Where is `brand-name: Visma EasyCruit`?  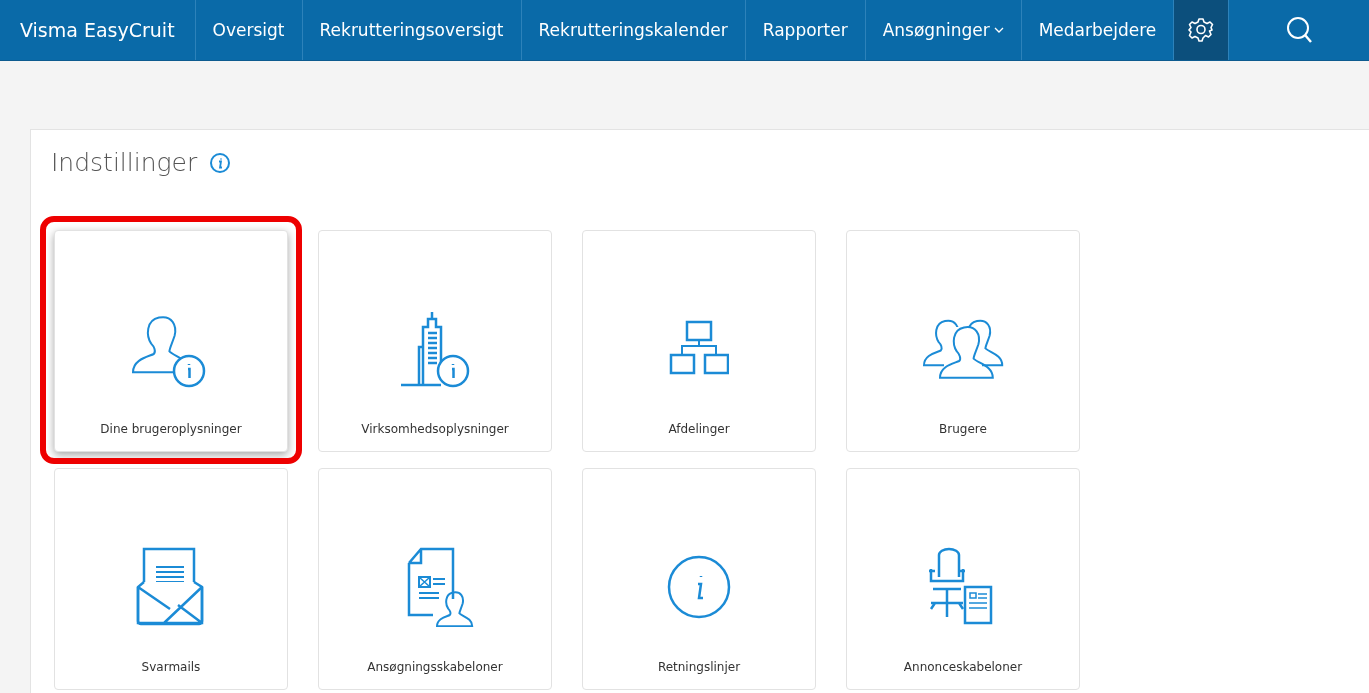
brand-name: Visma EasyCruit is located at coordinates (98, 30).